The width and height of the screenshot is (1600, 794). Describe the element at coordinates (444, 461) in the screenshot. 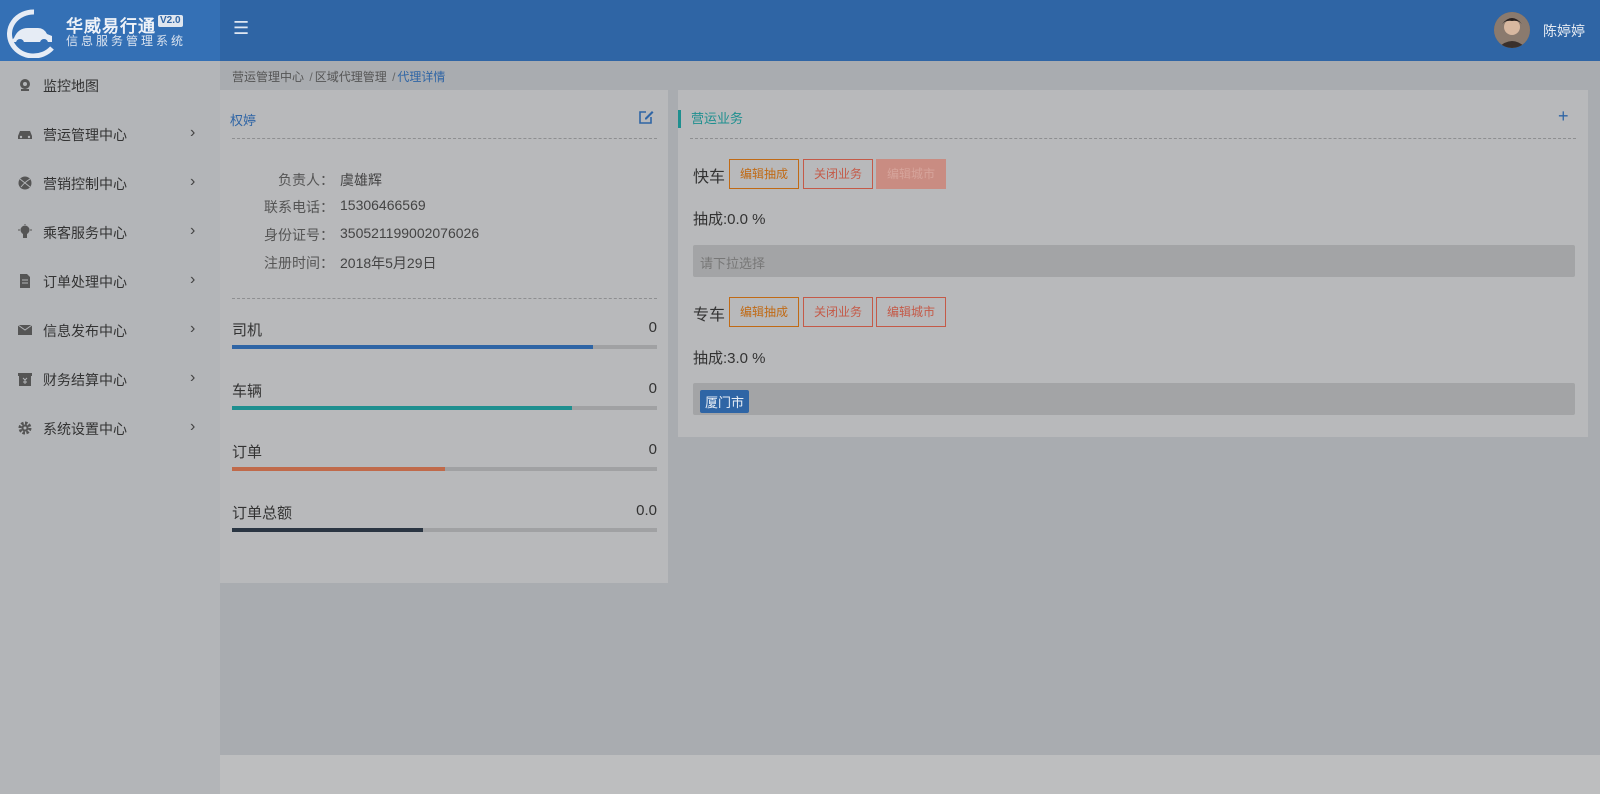

I see `stat-orders: 订单 0` at that location.